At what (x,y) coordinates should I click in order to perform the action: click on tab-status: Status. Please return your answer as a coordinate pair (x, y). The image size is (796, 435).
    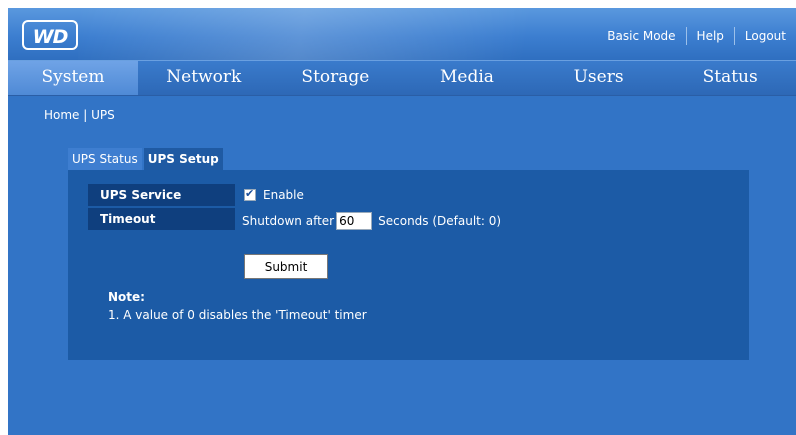
    Looking at the image, I should click on (730, 78).